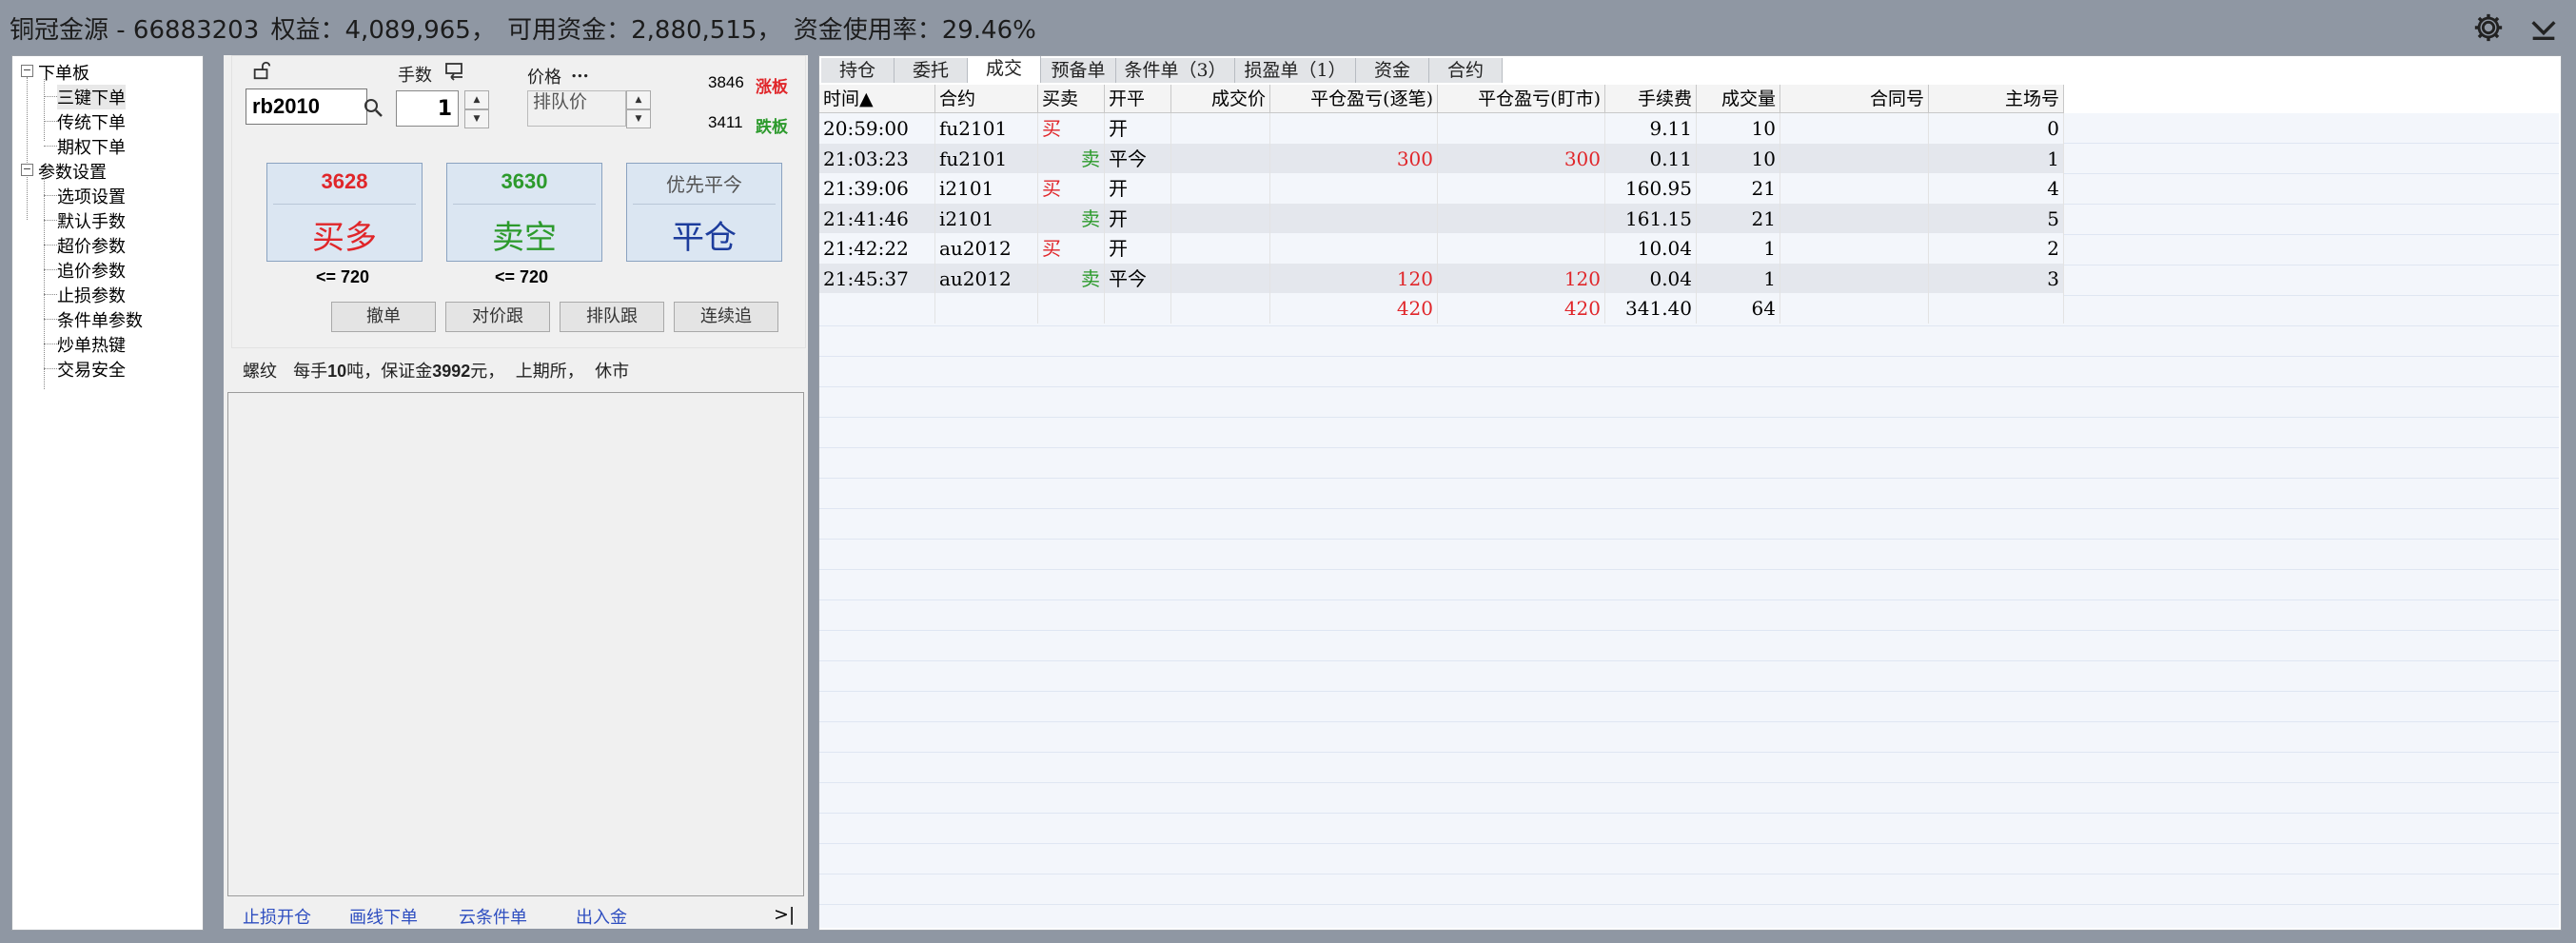 The image size is (2576, 943). I want to click on tree-item-option-order: 期权下单, so click(91, 146).